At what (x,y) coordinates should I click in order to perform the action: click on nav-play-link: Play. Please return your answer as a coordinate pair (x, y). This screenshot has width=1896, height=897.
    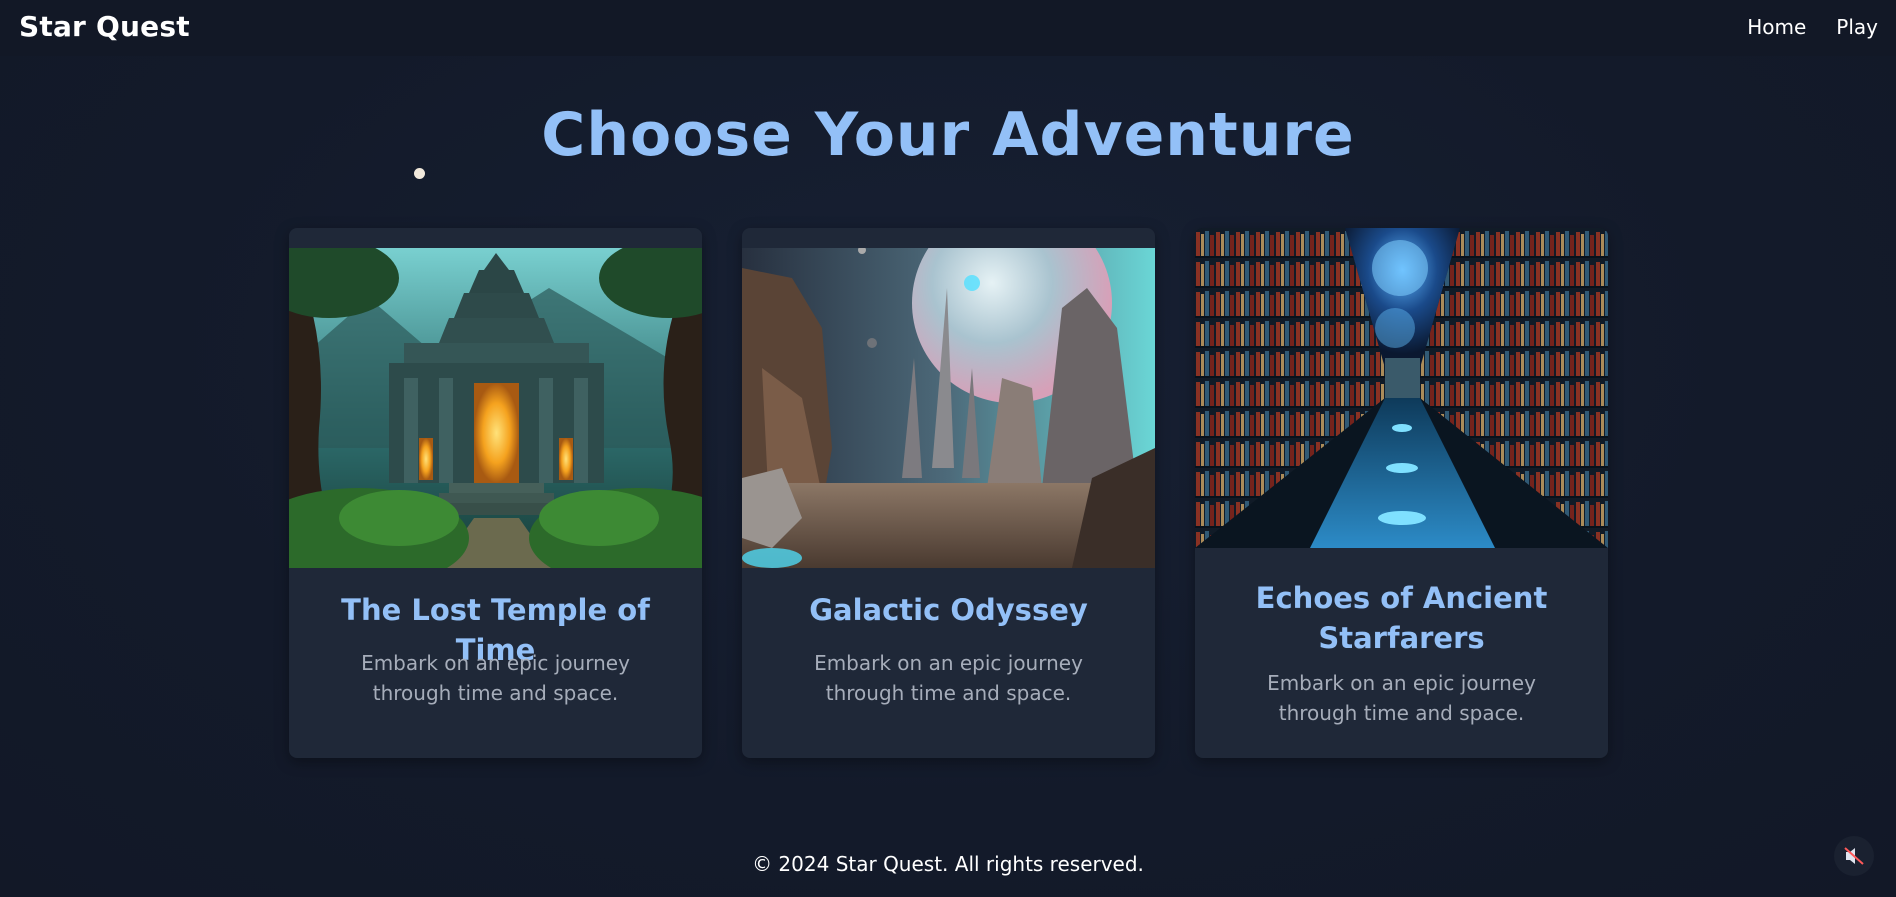
    Looking at the image, I should click on (1857, 27).